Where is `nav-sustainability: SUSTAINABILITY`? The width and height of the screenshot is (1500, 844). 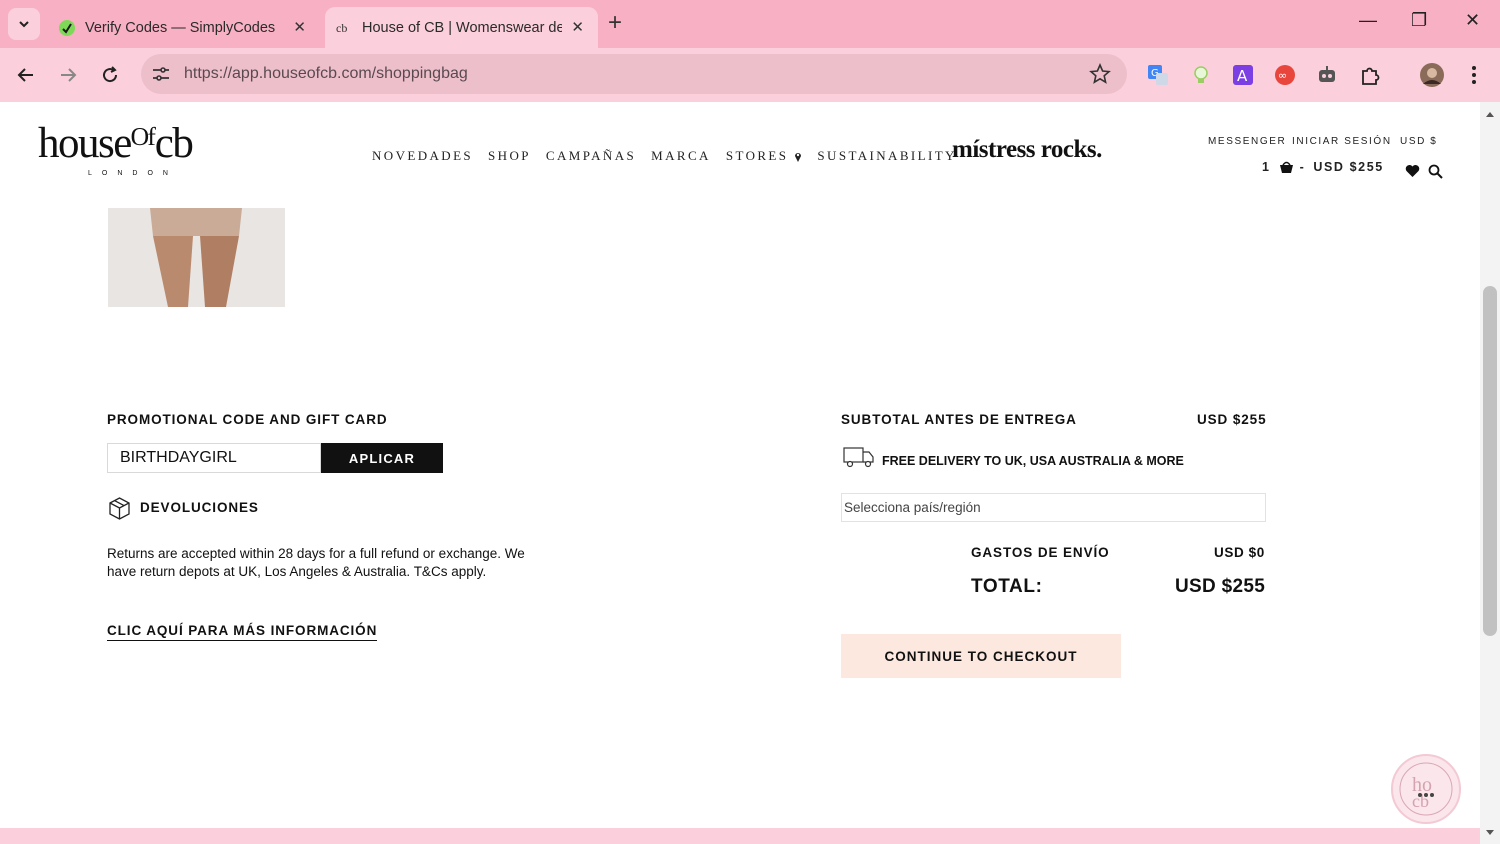
nav-sustainability: SUSTAINABILITY is located at coordinates (886, 156).